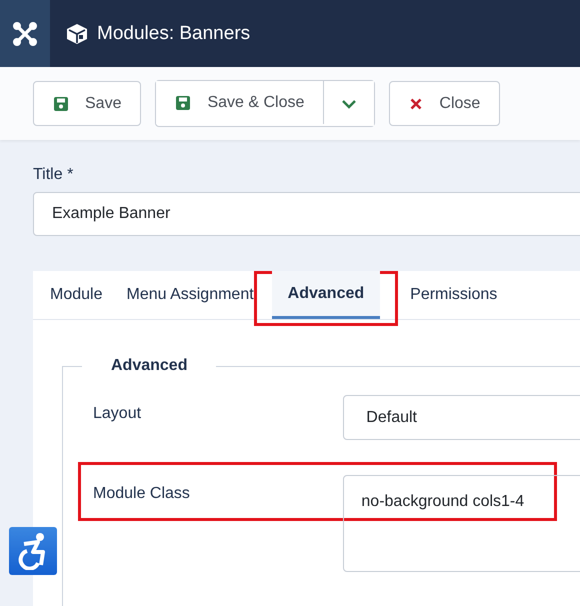 The height and width of the screenshot is (606, 580). I want to click on chevron-down-icon, so click(349, 103).